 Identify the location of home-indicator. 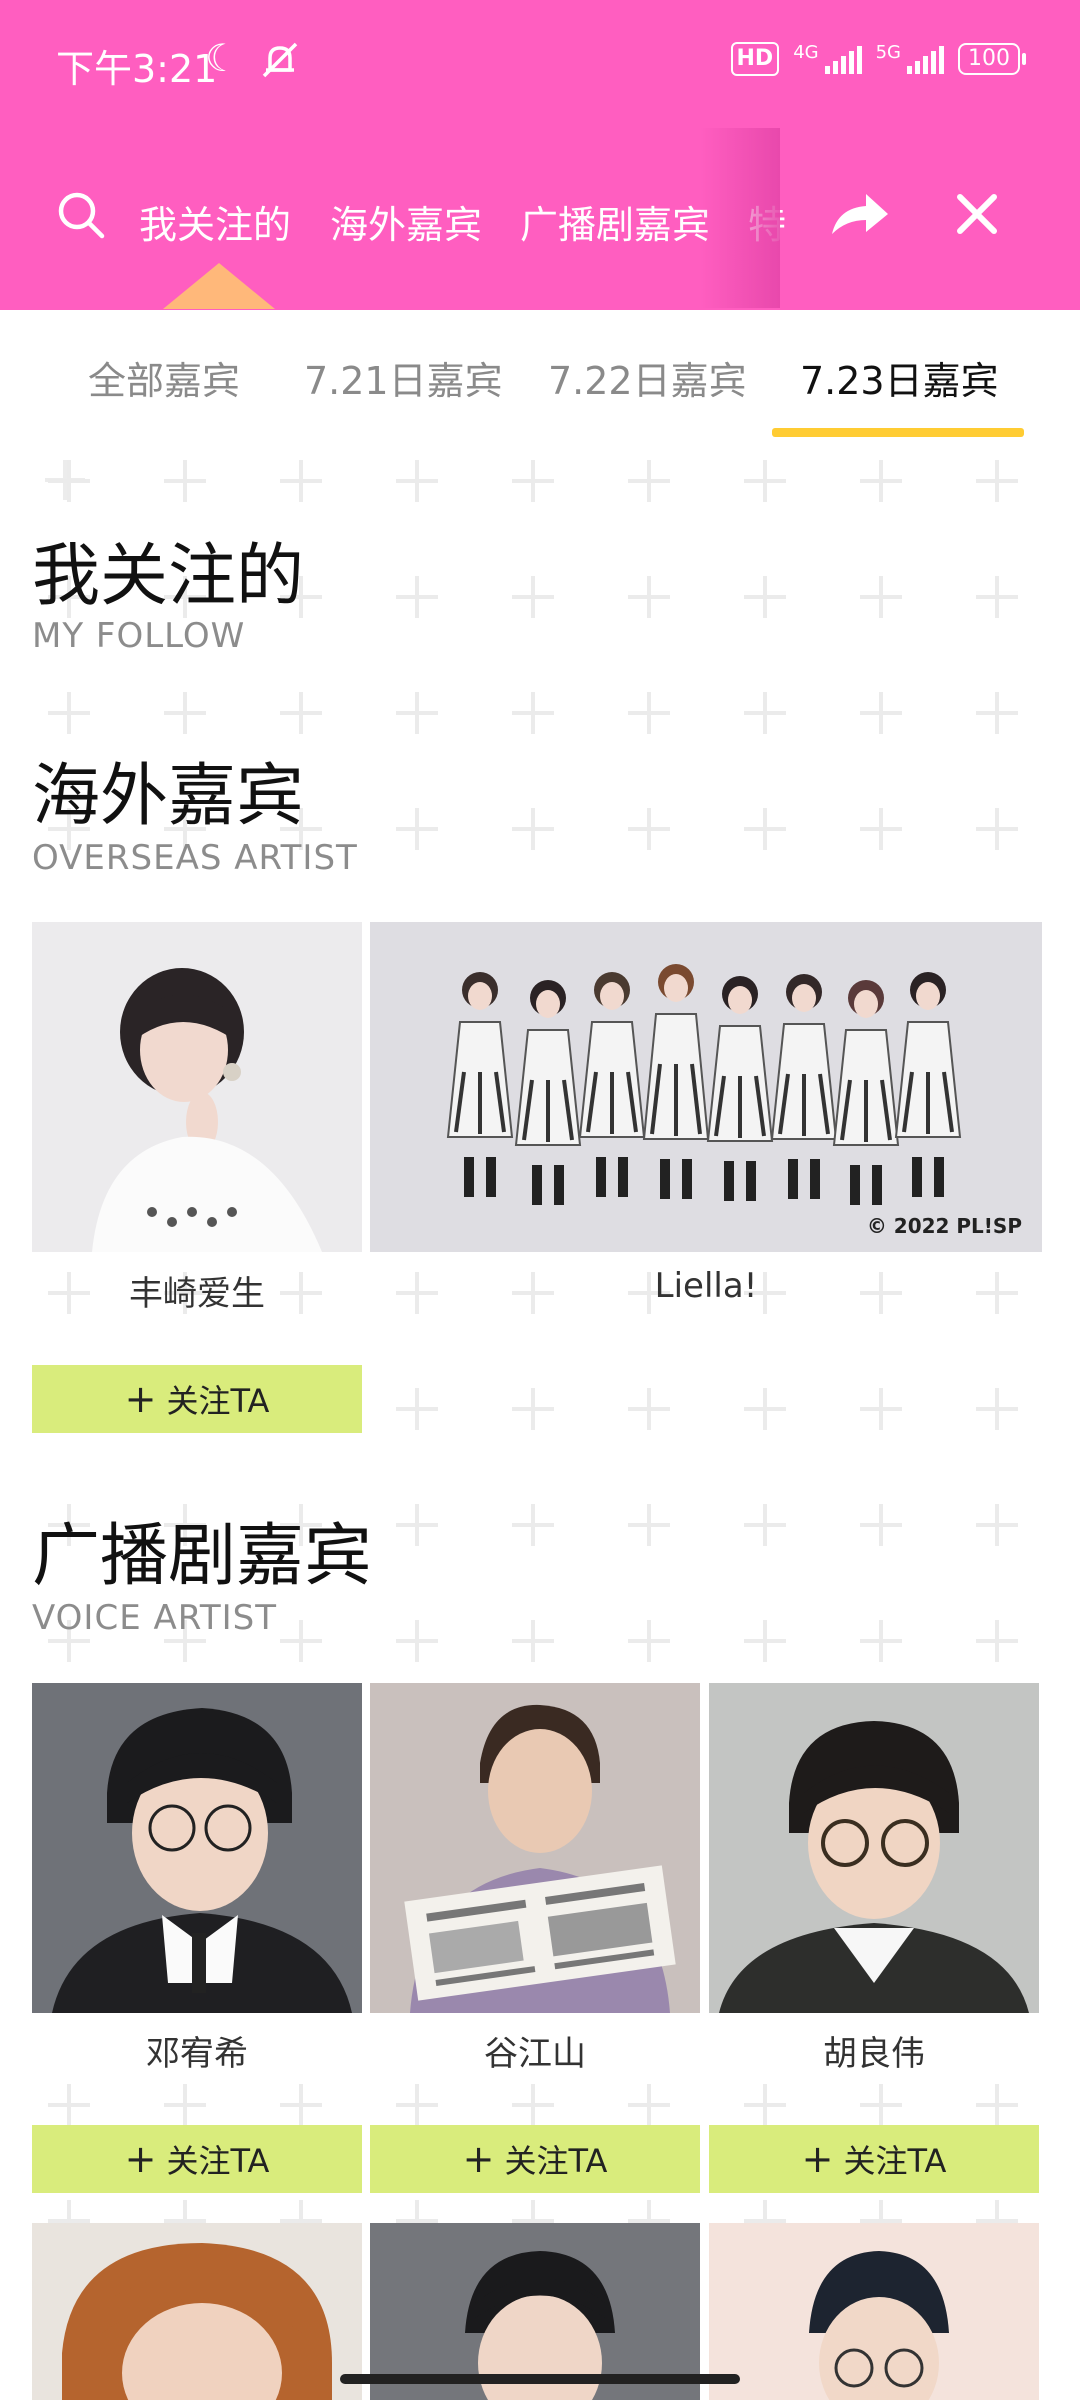
(540, 2379).